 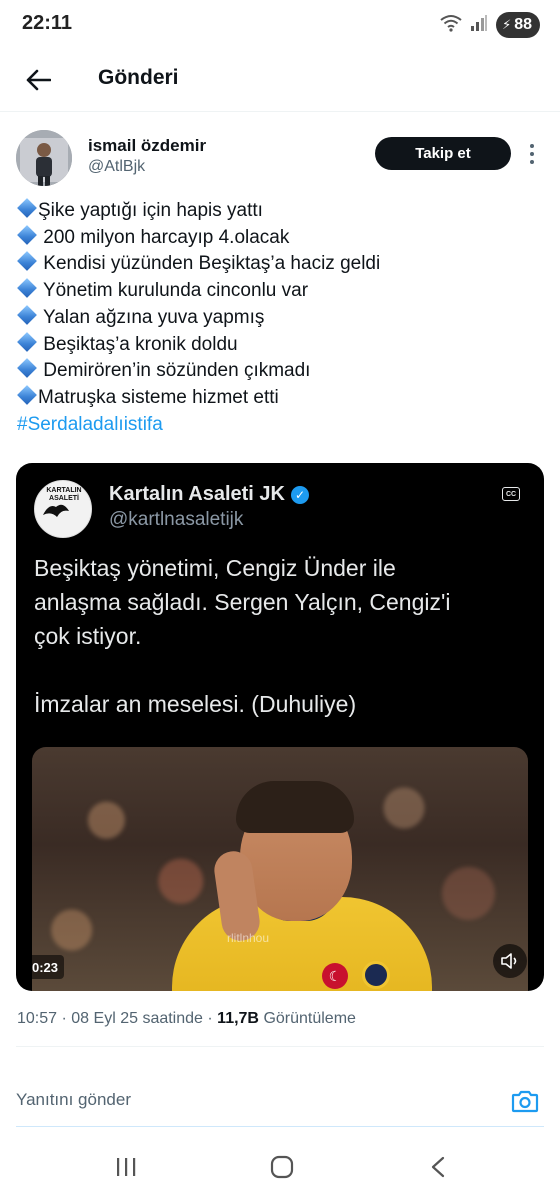 What do you see at coordinates (56, 510) in the screenshot?
I see `eagle-logo-icon` at bounding box center [56, 510].